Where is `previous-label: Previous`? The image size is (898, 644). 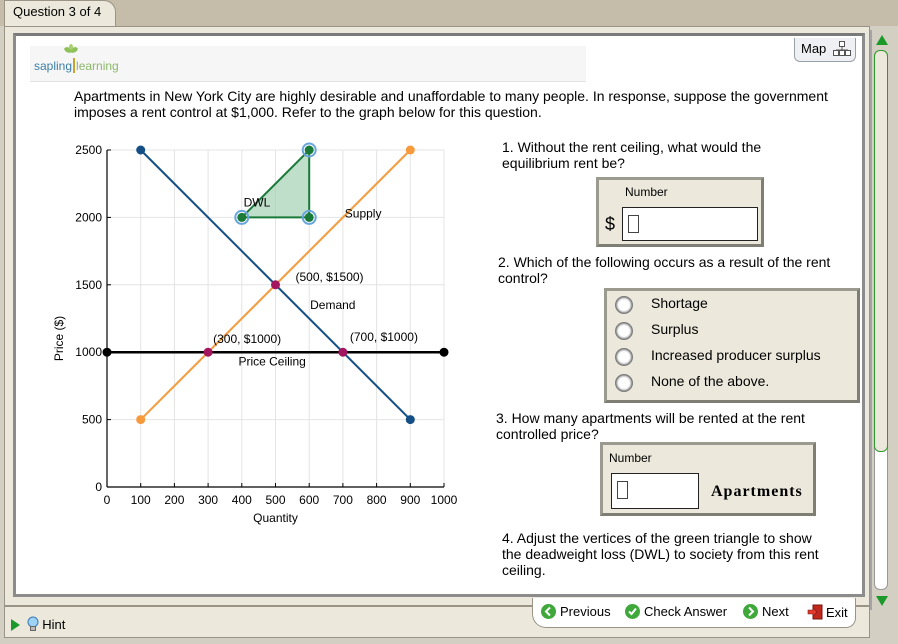 previous-label: Previous is located at coordinates (585, 611).